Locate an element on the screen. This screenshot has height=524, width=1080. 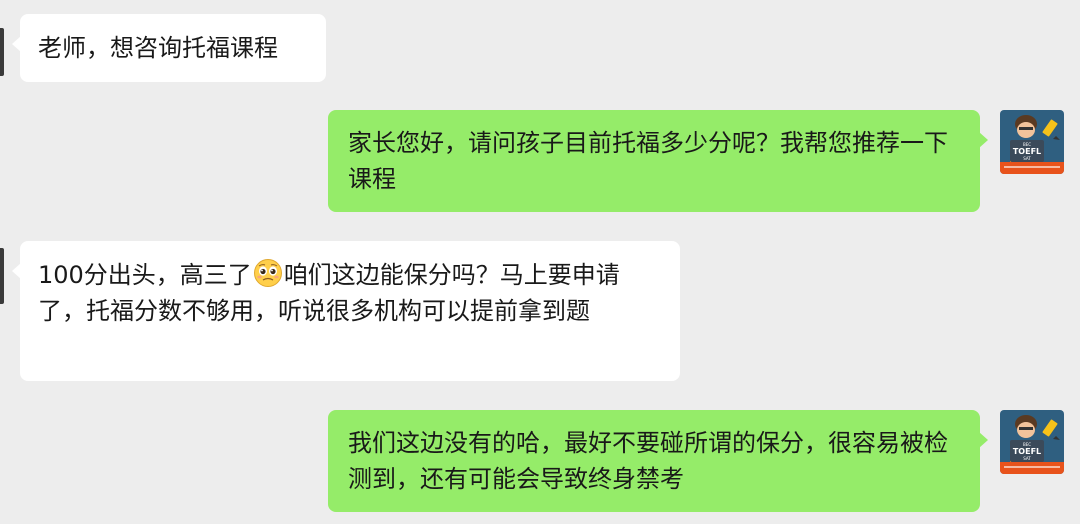
message-bubble-outgoing: 我们这边没有的哈，最好不要碰所谓的保分，很容易被检测到，还有可能会导致终身禁考 is located at coordinates (658, 461).